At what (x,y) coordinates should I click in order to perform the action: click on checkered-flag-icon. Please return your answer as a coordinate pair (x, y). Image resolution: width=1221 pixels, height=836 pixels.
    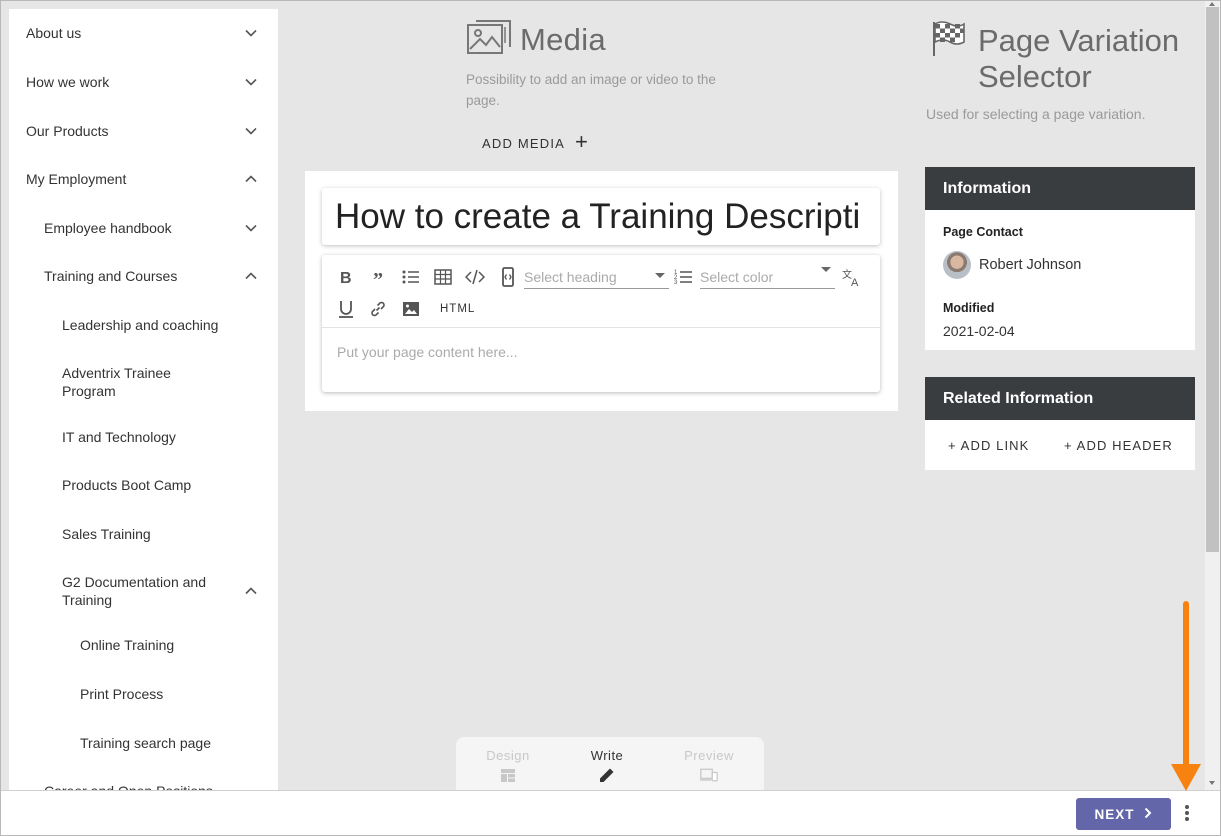
    Looking at the image, I should click on (949, 41).